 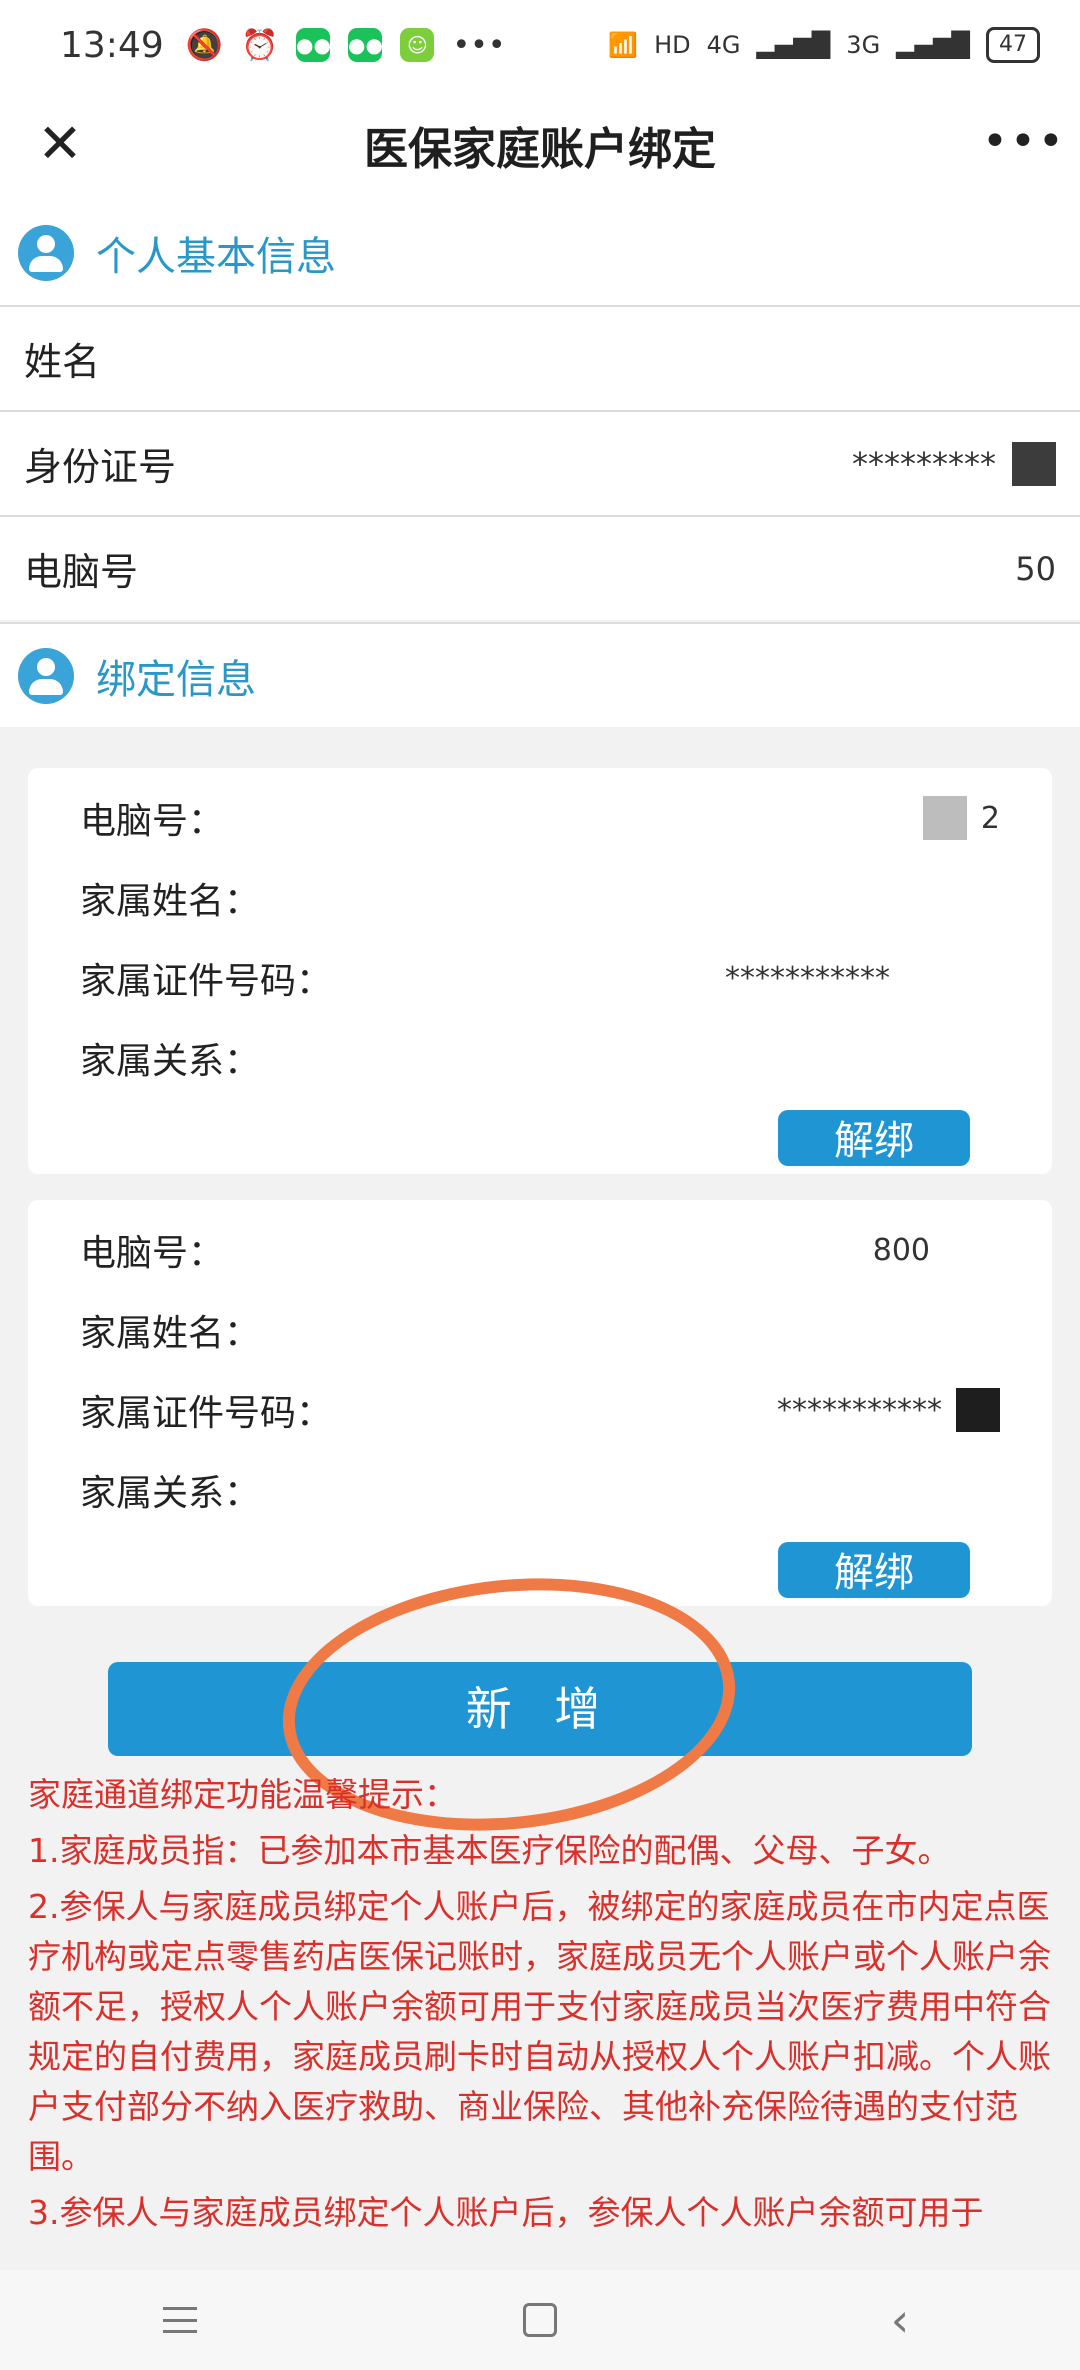 I want to click on nav-bar: ✕ 医保家庭账户绑定 •••, so click(x=540, y=145).